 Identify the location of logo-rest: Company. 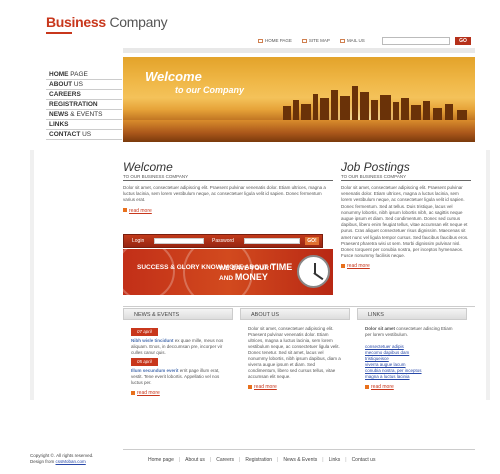
(136, 22).